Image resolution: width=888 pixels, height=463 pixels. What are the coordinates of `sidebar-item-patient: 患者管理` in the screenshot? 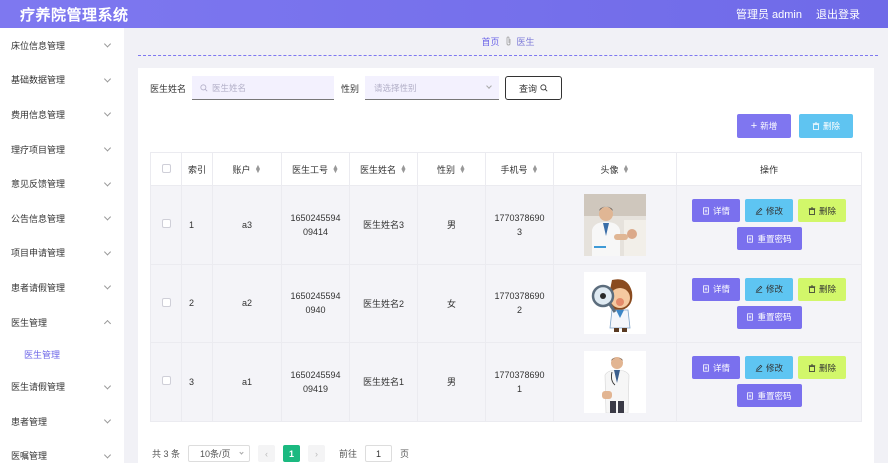 It's located at (62, 421).